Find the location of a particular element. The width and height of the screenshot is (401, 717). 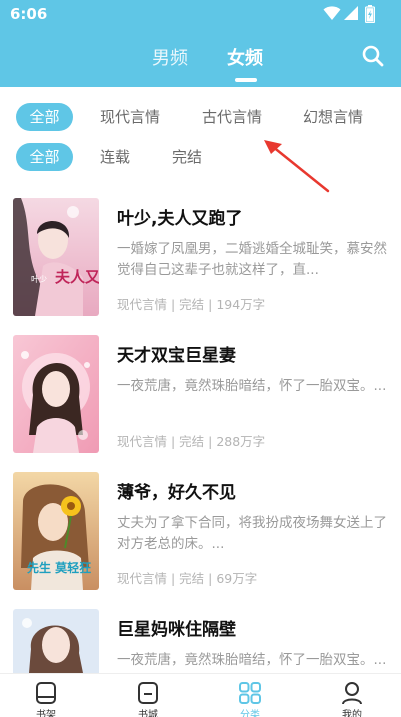

cover-title-text: 先生 莫轻狂 is located at coordinates (59, 567).